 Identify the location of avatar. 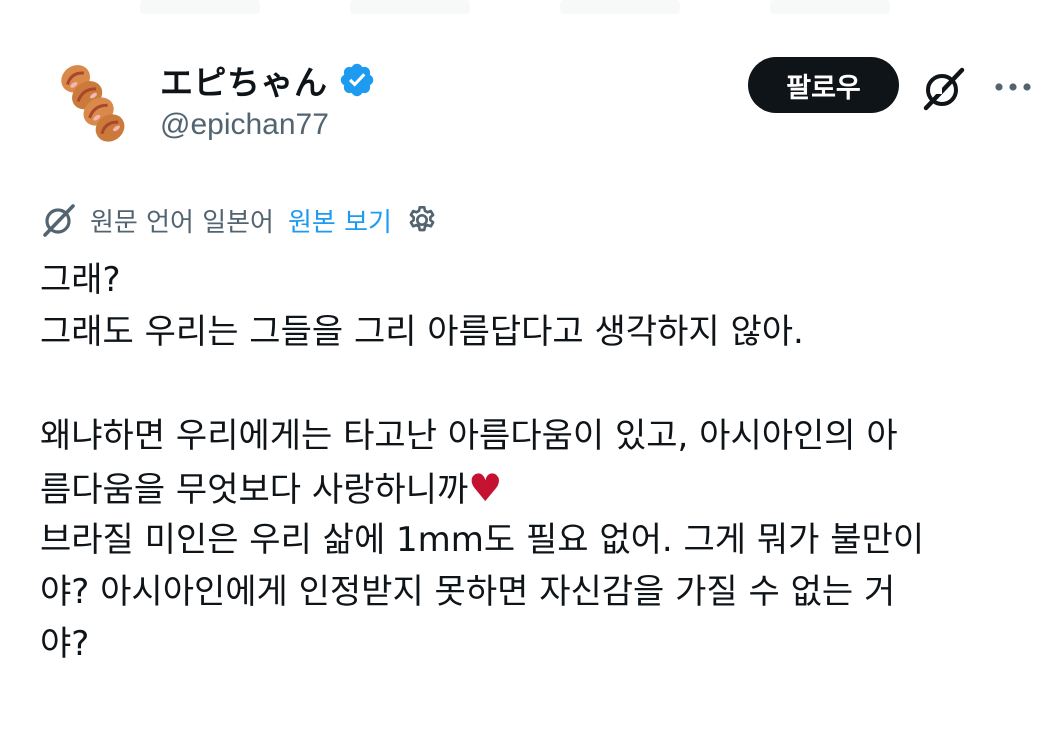
(94, 105).